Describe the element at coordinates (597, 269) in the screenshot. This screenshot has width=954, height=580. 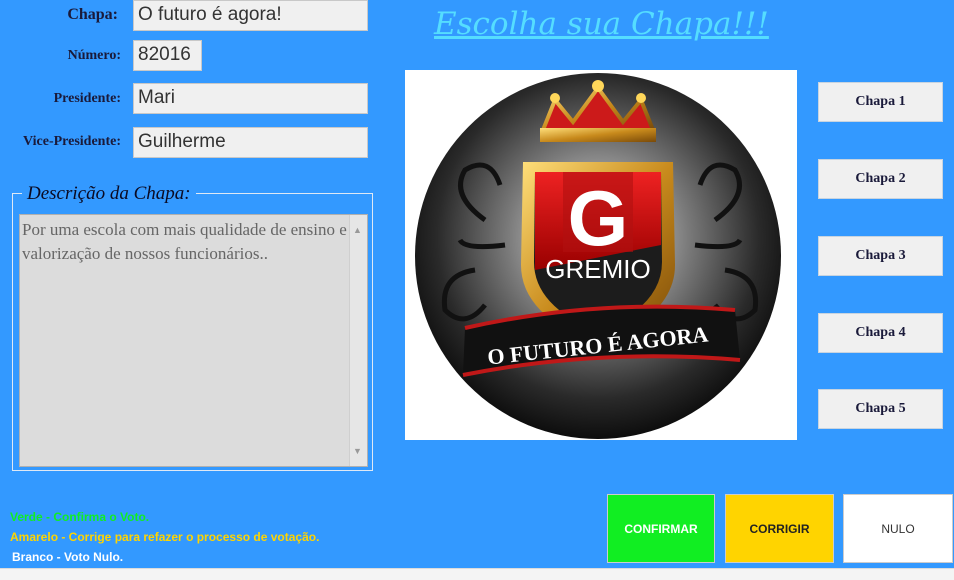
I see `logo-name: GREMIO` at that location.